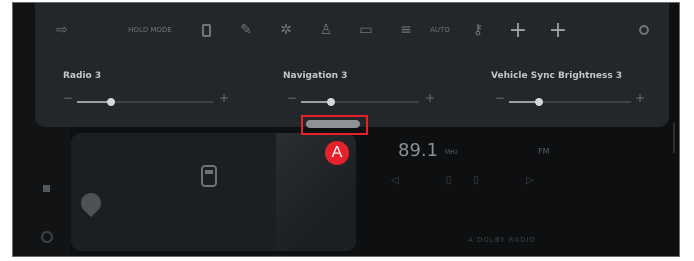 The height and width of the screenshot is (261, 694). Describe the element at coordinates (500, 98) in the screenshot. I see `slider-minus-brightness: −` at that location.